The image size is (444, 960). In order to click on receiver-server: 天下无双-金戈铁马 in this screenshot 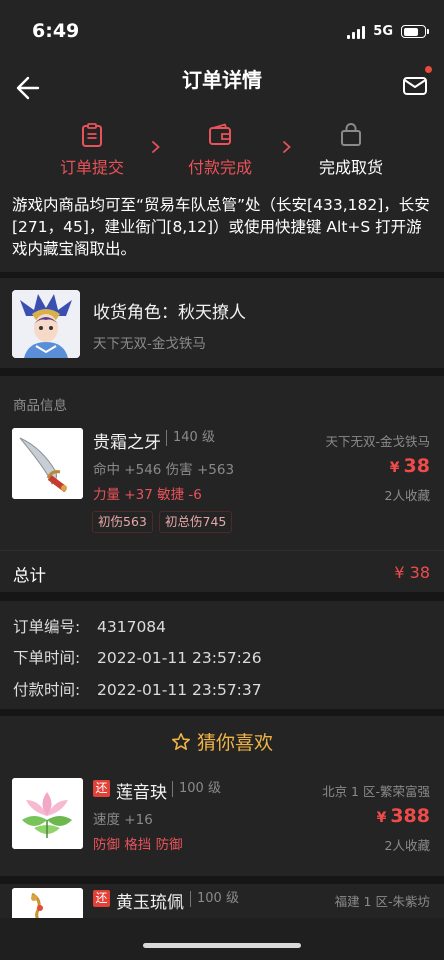, I will do `click(149, 344)`.